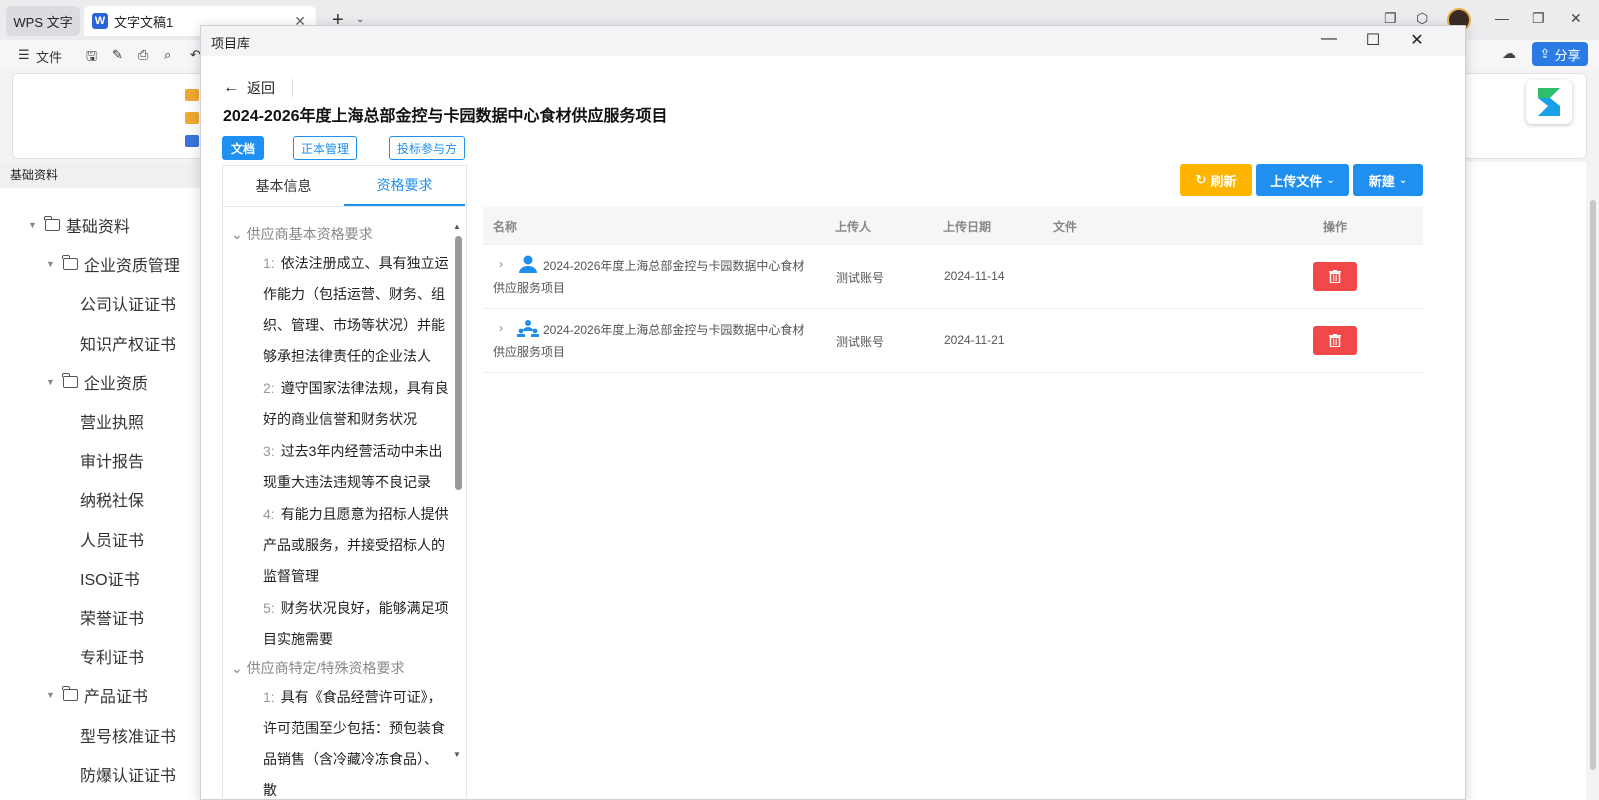  I want to click on new-button: 新建 ⌄, so click(1388, 180).